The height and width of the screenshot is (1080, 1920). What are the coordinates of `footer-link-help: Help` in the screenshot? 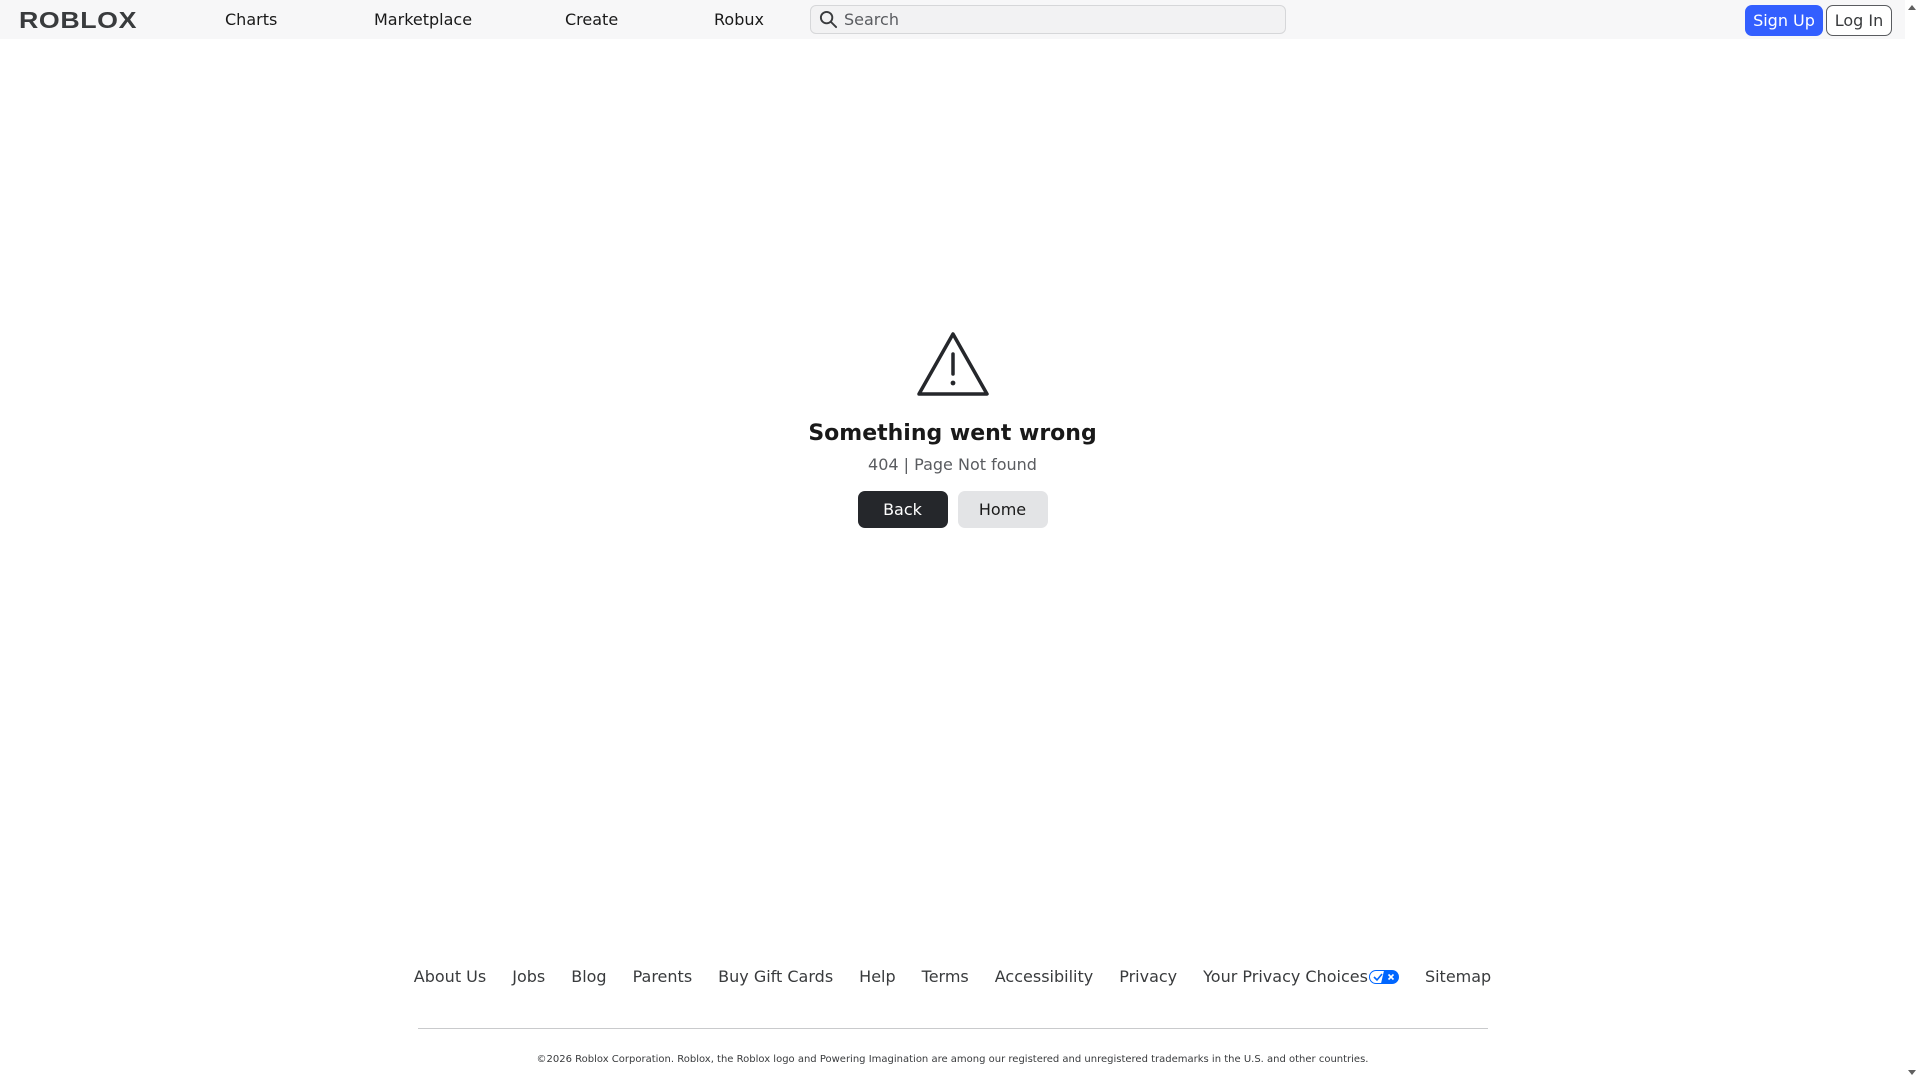 It's located at (877, 977).